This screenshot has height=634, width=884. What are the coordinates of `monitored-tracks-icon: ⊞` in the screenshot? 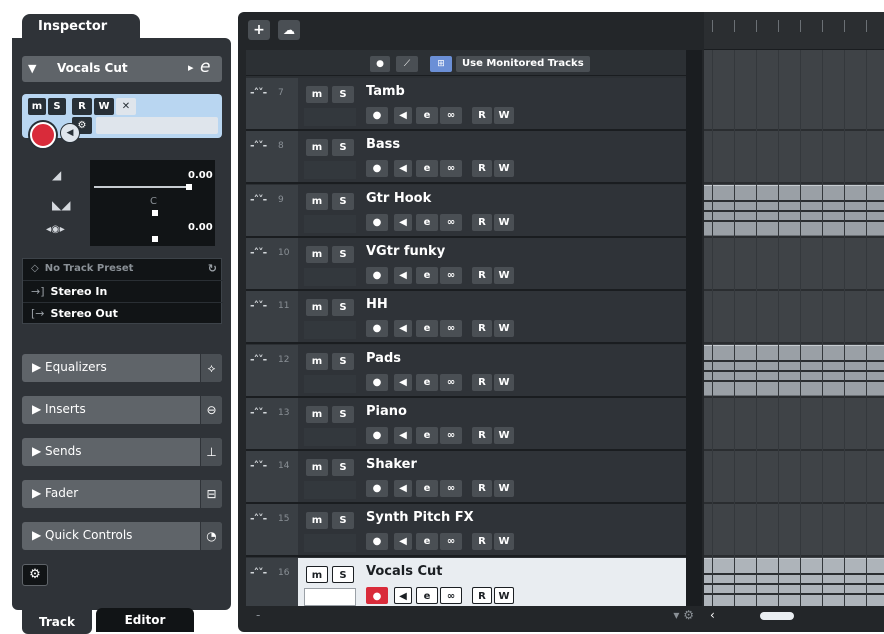 It's located at (441, 64).